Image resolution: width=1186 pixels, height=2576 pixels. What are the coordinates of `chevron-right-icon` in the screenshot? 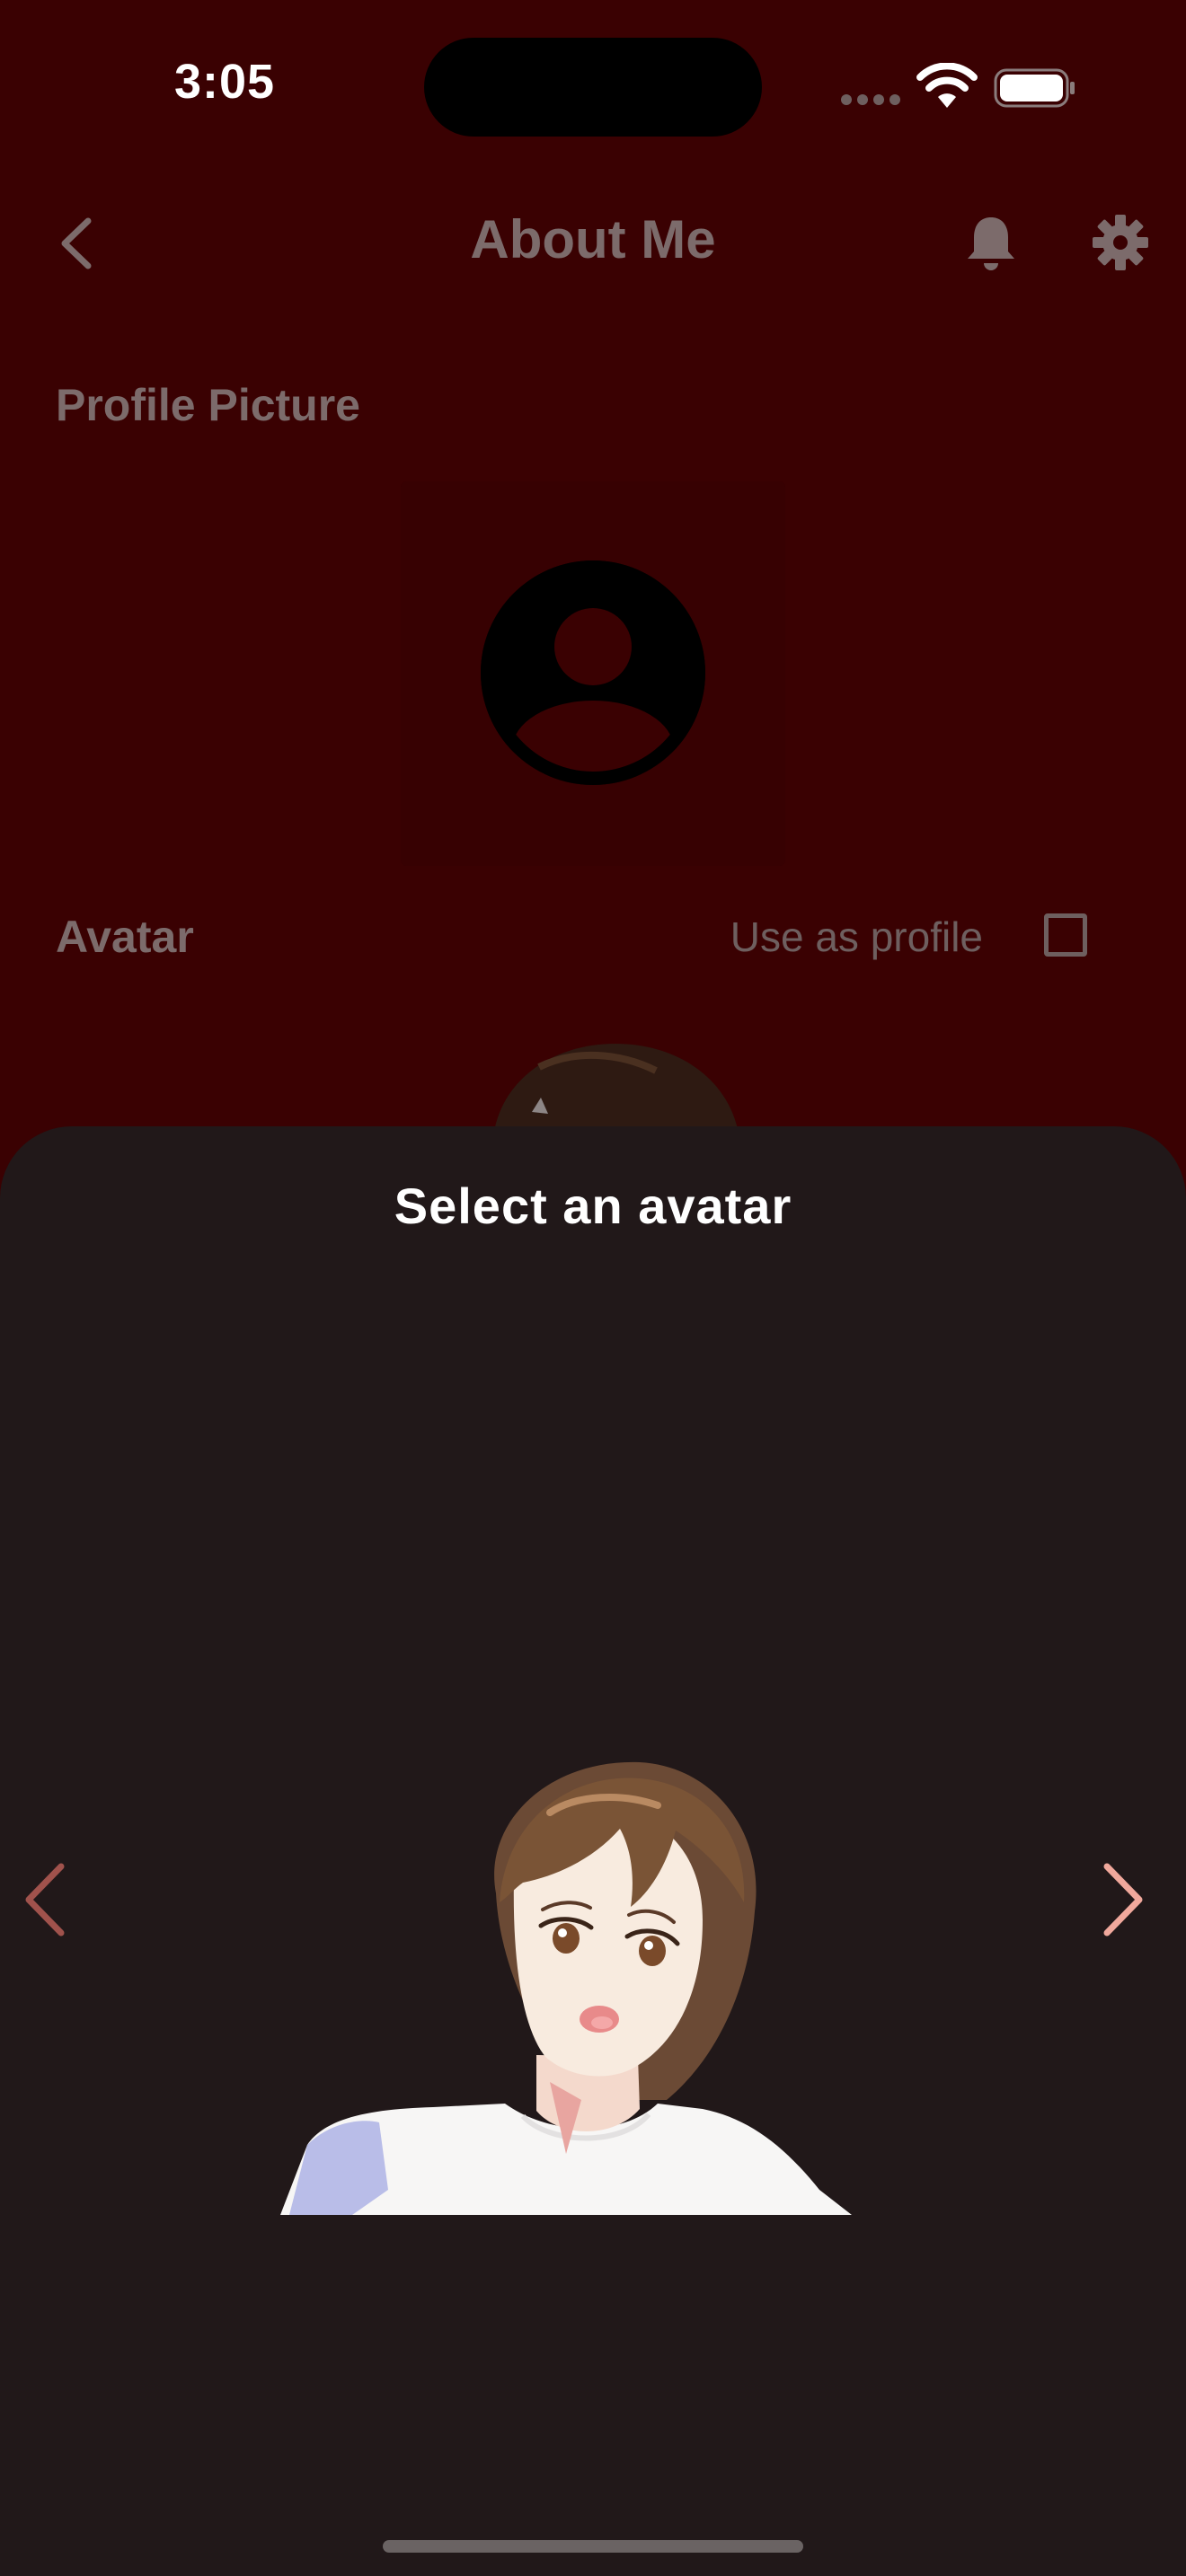 It's located at (1123, 1899).